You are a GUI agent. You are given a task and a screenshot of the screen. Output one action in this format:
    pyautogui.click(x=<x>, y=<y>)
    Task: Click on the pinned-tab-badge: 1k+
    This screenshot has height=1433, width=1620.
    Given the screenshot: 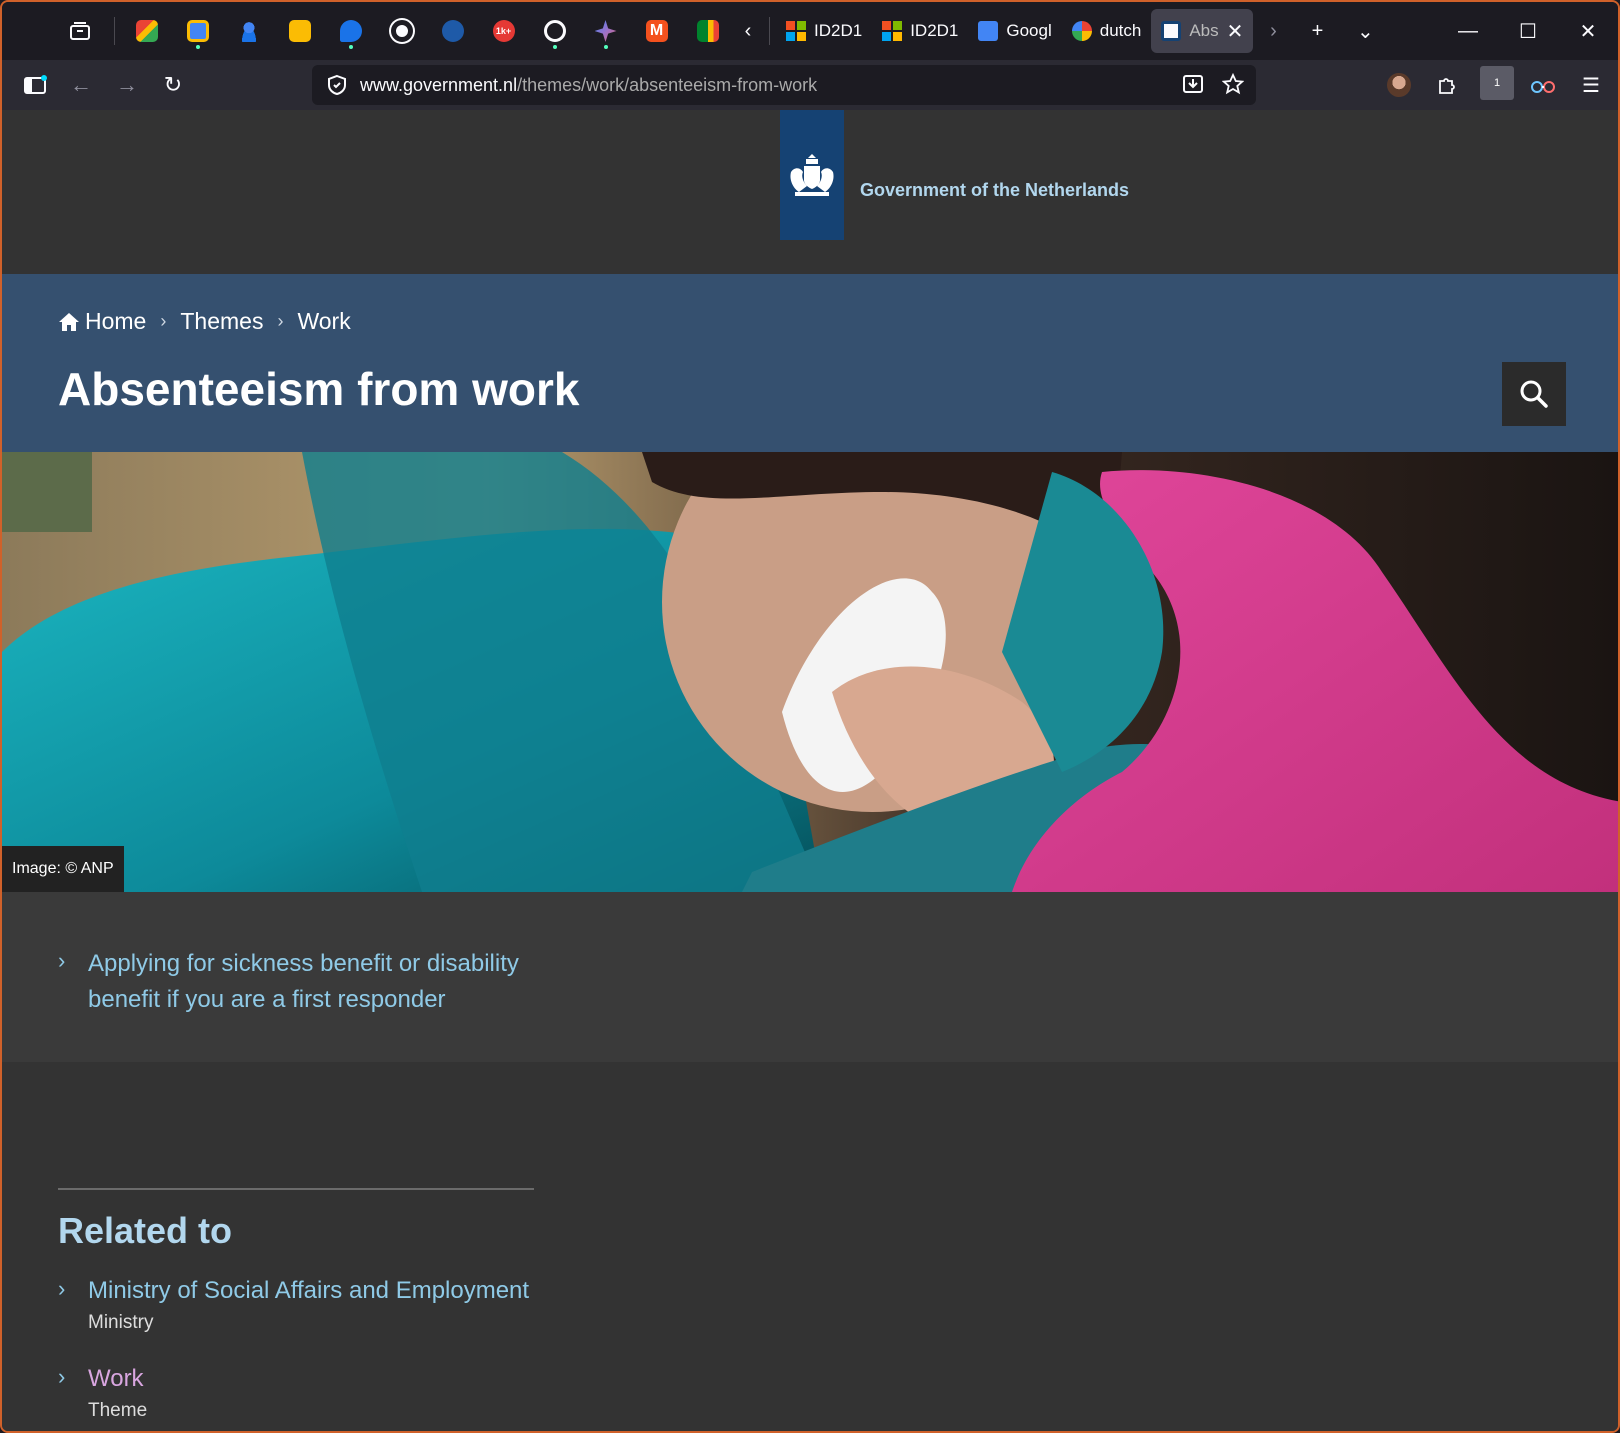 What is the action you would take?
    pyautogui.click(x=503, y=31)
    